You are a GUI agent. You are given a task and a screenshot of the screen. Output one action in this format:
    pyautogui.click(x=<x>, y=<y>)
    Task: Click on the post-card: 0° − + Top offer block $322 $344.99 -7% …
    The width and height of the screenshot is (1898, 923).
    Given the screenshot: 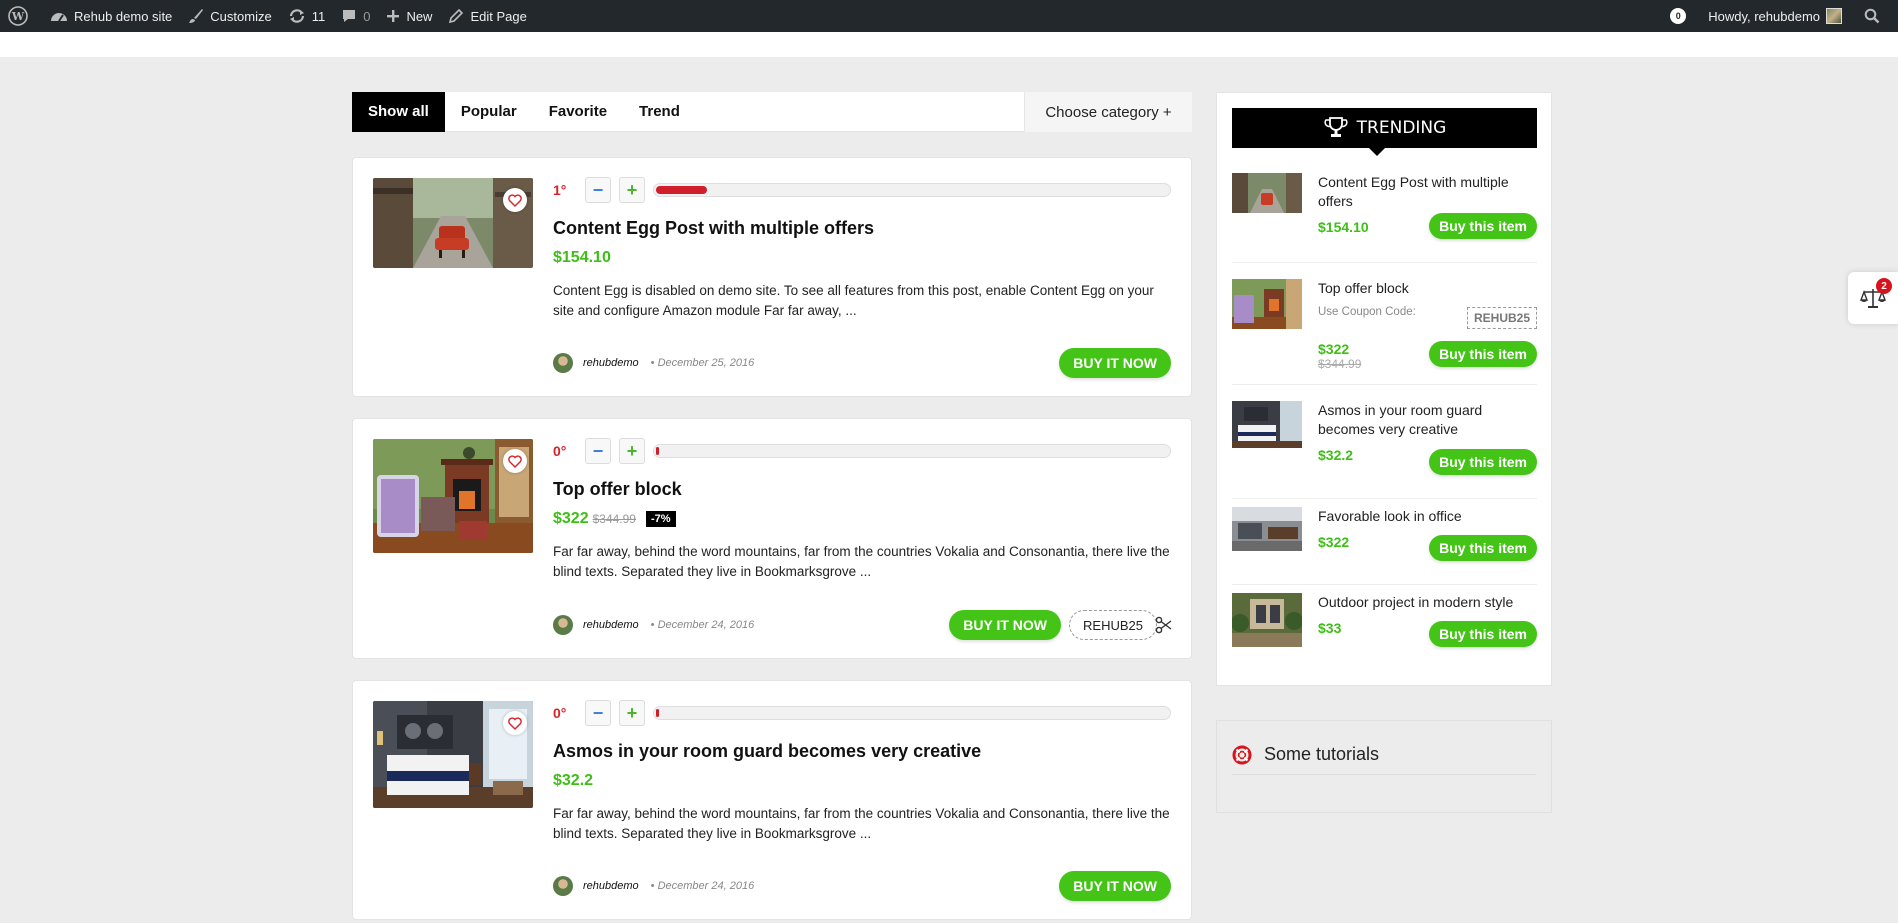 What is the action you would take?
    pyautogui.click(x=772, y=538)
    